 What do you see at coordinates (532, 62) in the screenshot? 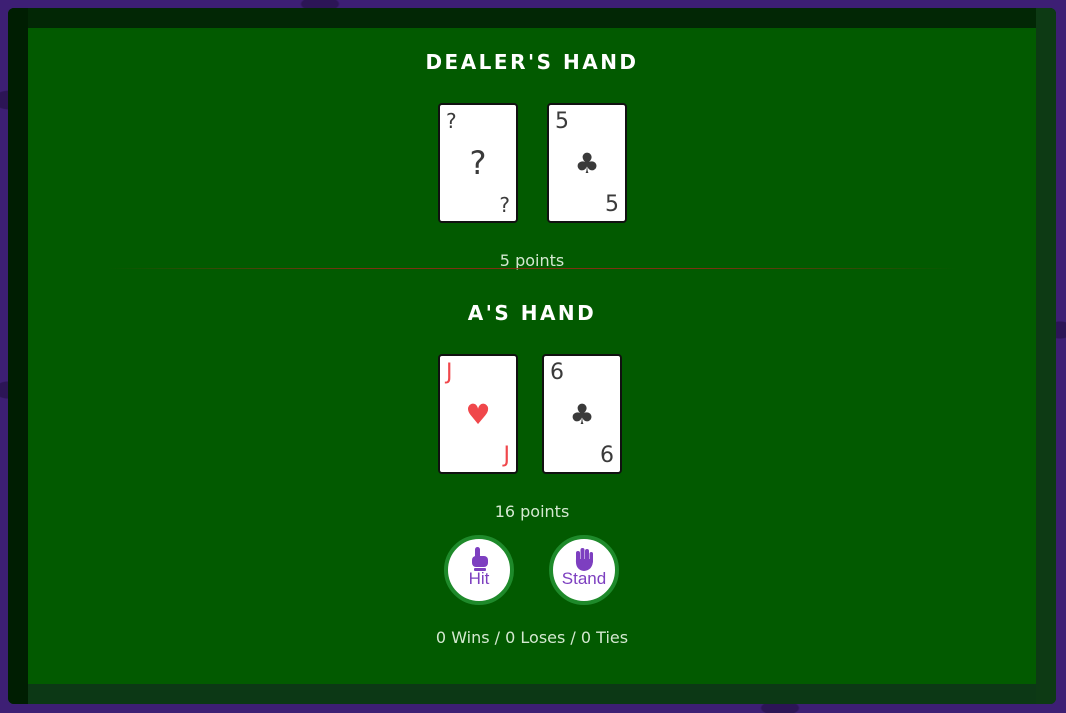
I see `dealer-hand-title: DEALER'S HAND` at bounding box center [532, 62].